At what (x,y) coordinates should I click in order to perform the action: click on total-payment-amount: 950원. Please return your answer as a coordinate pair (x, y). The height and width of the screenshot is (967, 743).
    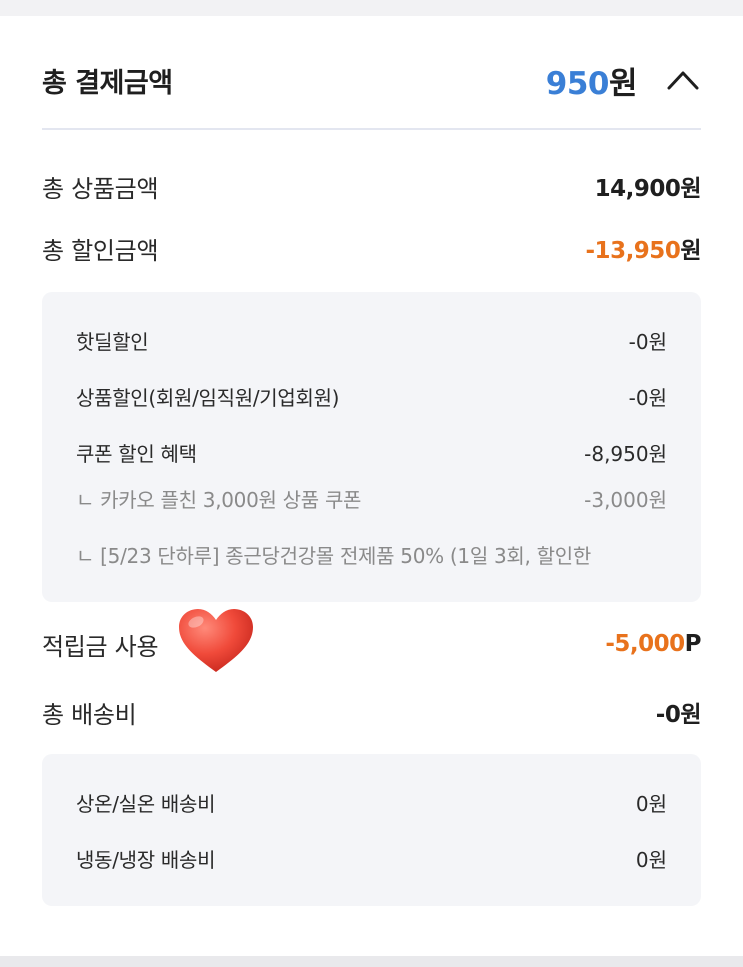
    Looking at the image, I should click on (591, 80).